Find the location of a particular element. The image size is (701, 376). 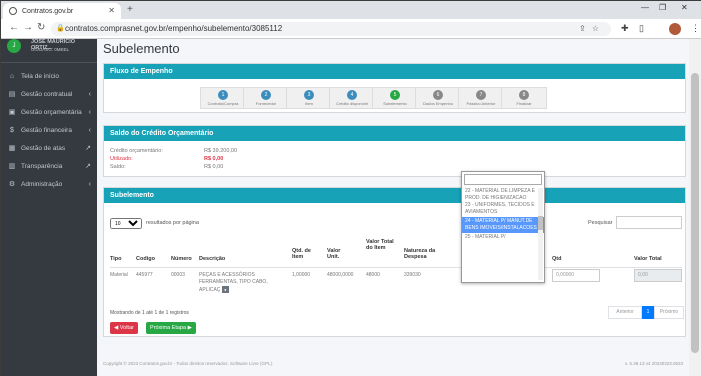

step-label: Contrato/Compra is located at coordinates (223, 103).